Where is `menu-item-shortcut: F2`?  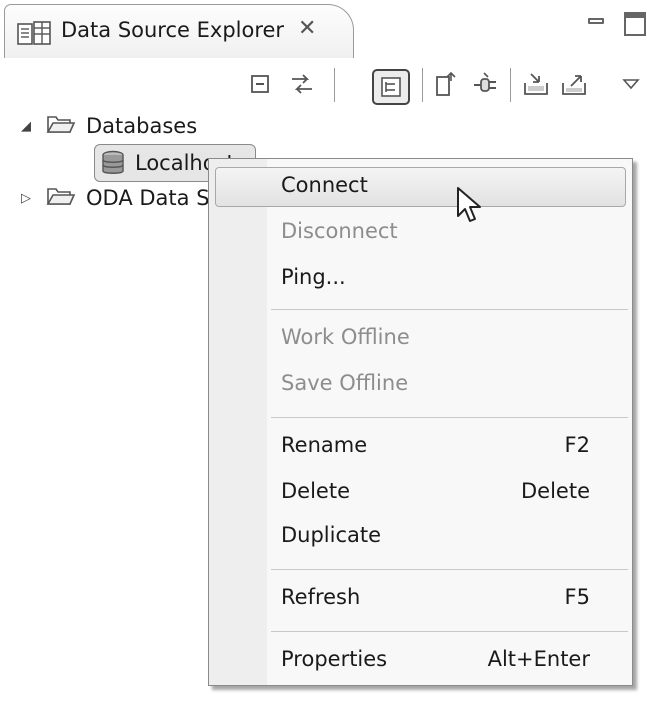 menu-item-shortcut: F2 is located at coordinates (577, 445).